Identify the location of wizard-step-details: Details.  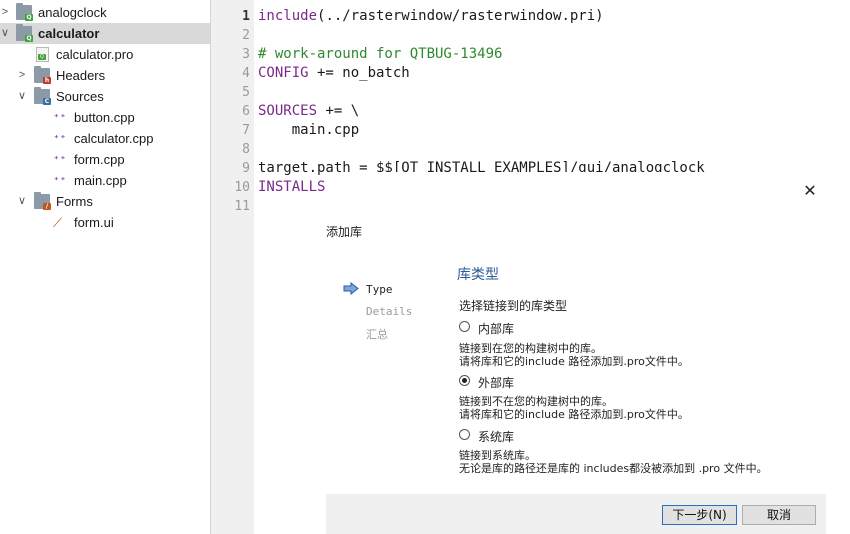
(389, 311).